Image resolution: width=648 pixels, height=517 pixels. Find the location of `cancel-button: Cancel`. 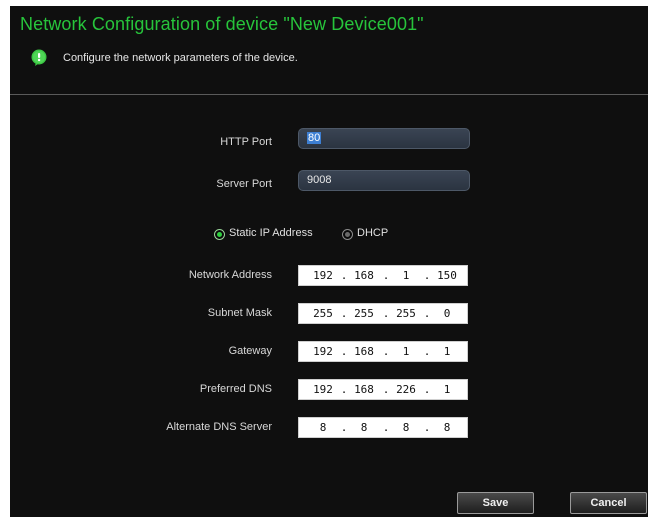

cancel-button: Cancel is located at coordinates (608, 503).